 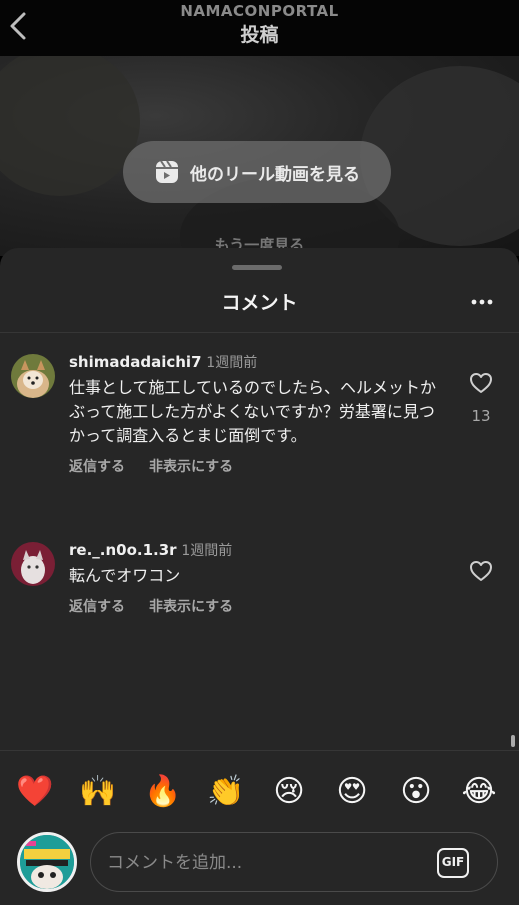 I want to click on emoji-raised-hands: 🙌, so click(x=98, y=792).